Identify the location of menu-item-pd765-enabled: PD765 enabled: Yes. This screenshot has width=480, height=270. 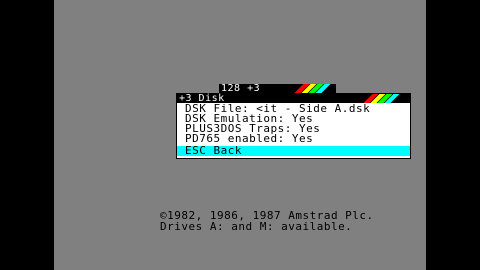
(249, 138).